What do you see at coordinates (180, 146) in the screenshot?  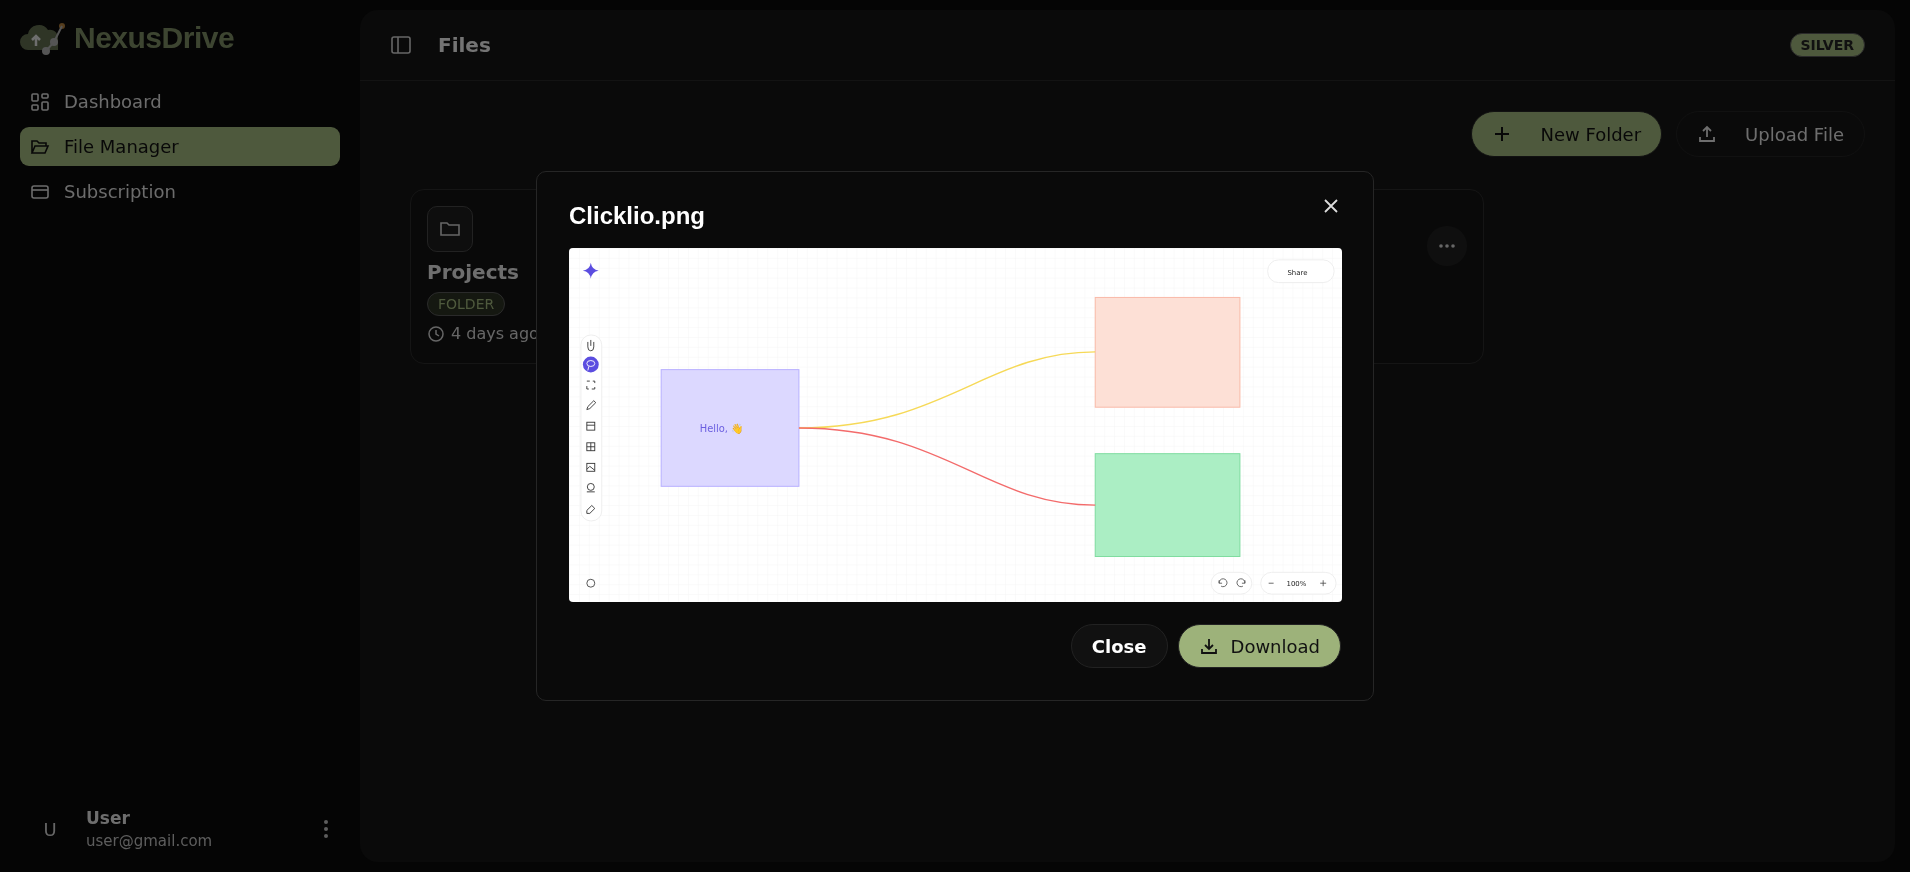 I see `sidebar-item: File Manager` at bounding box center [180, 146].